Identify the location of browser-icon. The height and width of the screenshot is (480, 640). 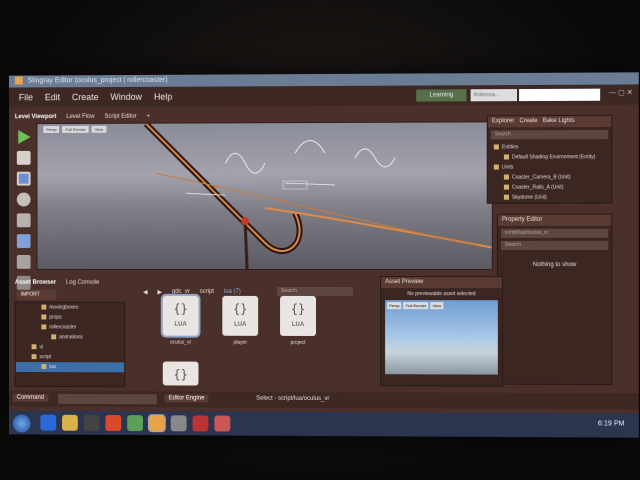
(48, 422).